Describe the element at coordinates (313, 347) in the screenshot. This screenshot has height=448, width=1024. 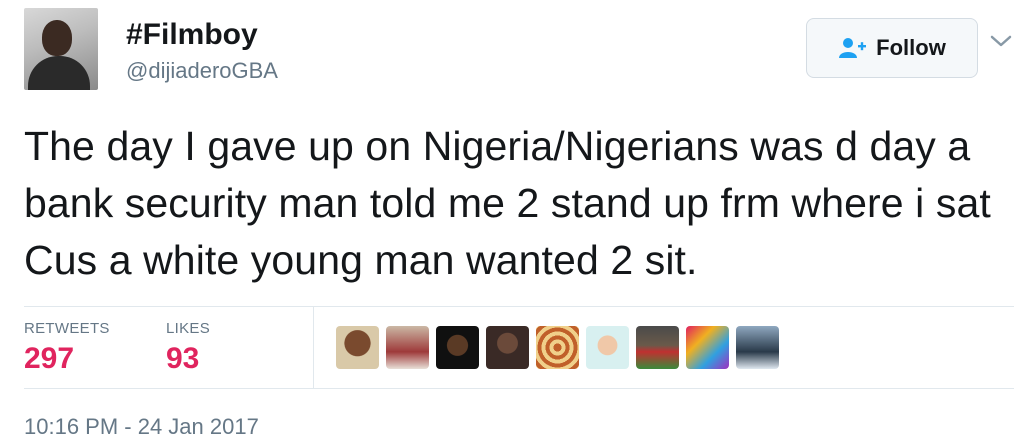
I see `stats-divider` at that location.